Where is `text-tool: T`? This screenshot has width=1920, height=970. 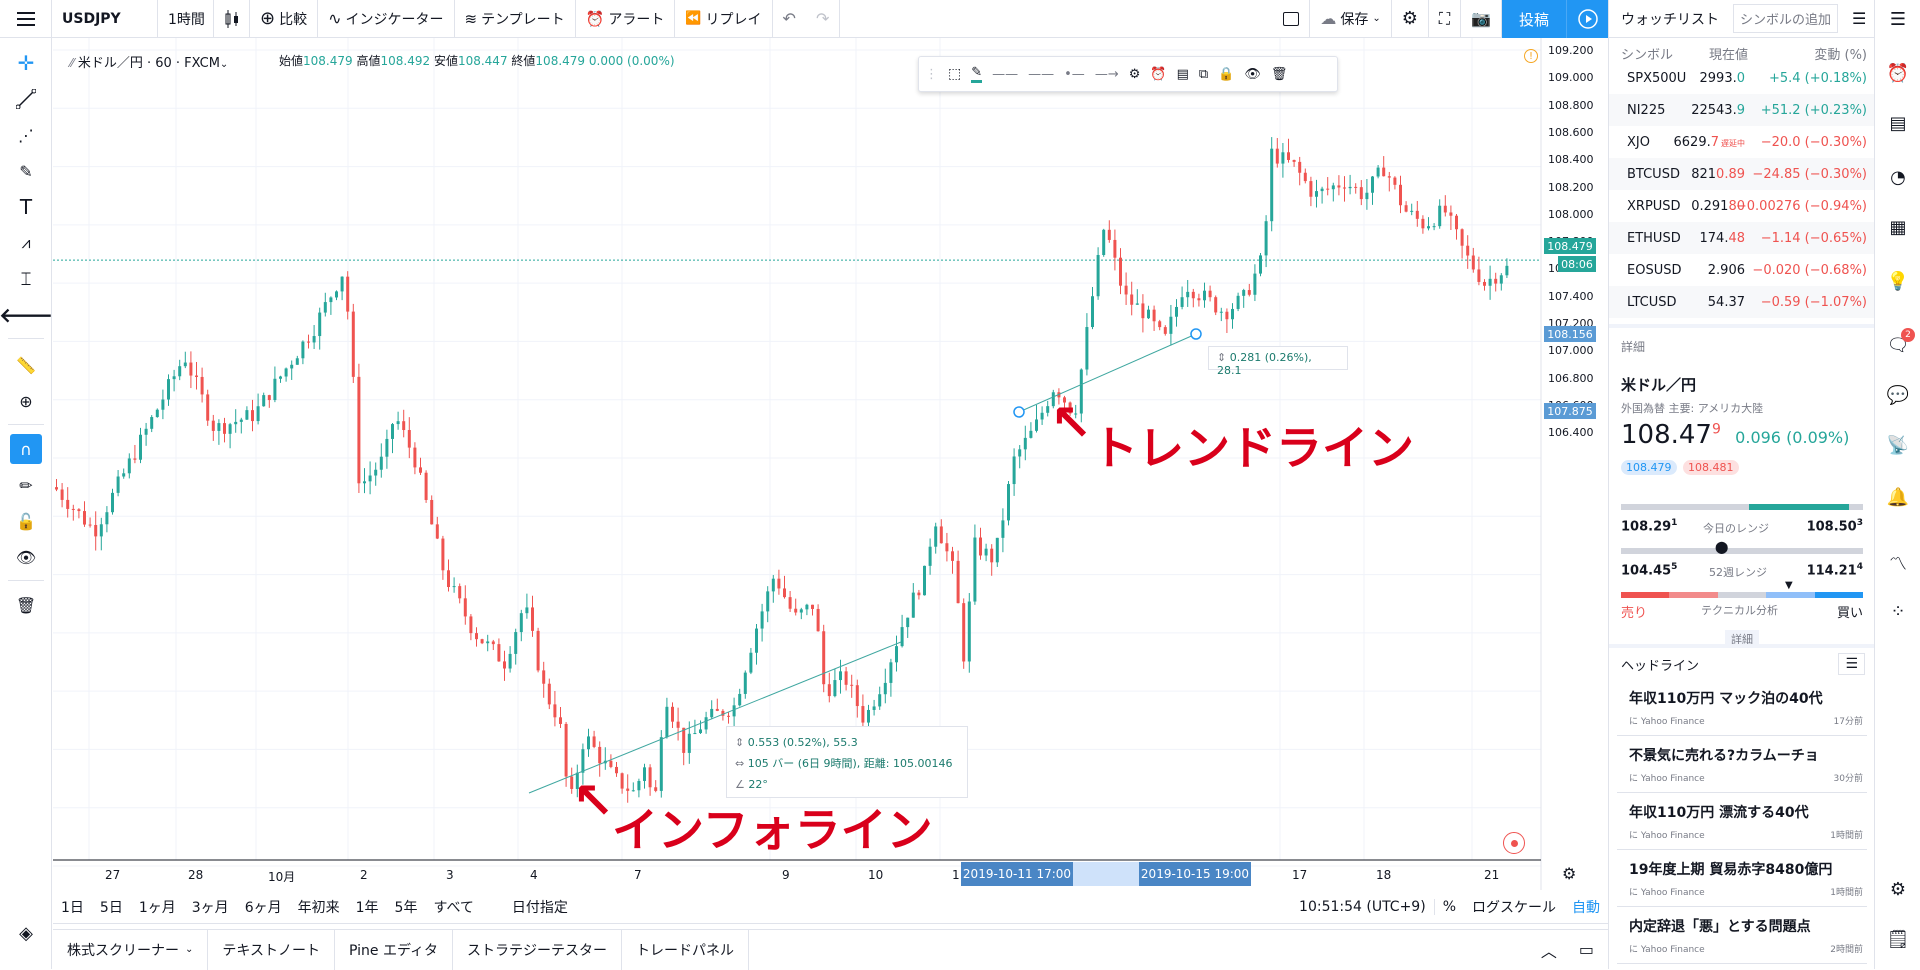
text-tool: T is located at coordinates (26, 207).